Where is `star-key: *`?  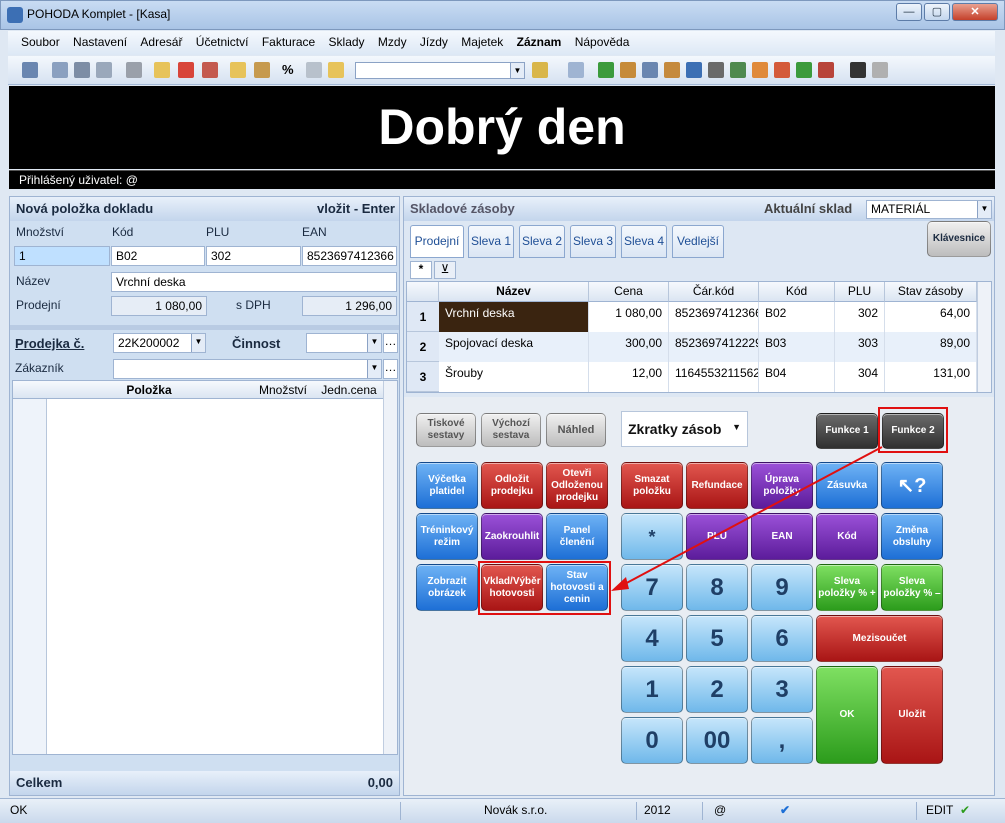 star-key: * is located at coordinates (652, 536).